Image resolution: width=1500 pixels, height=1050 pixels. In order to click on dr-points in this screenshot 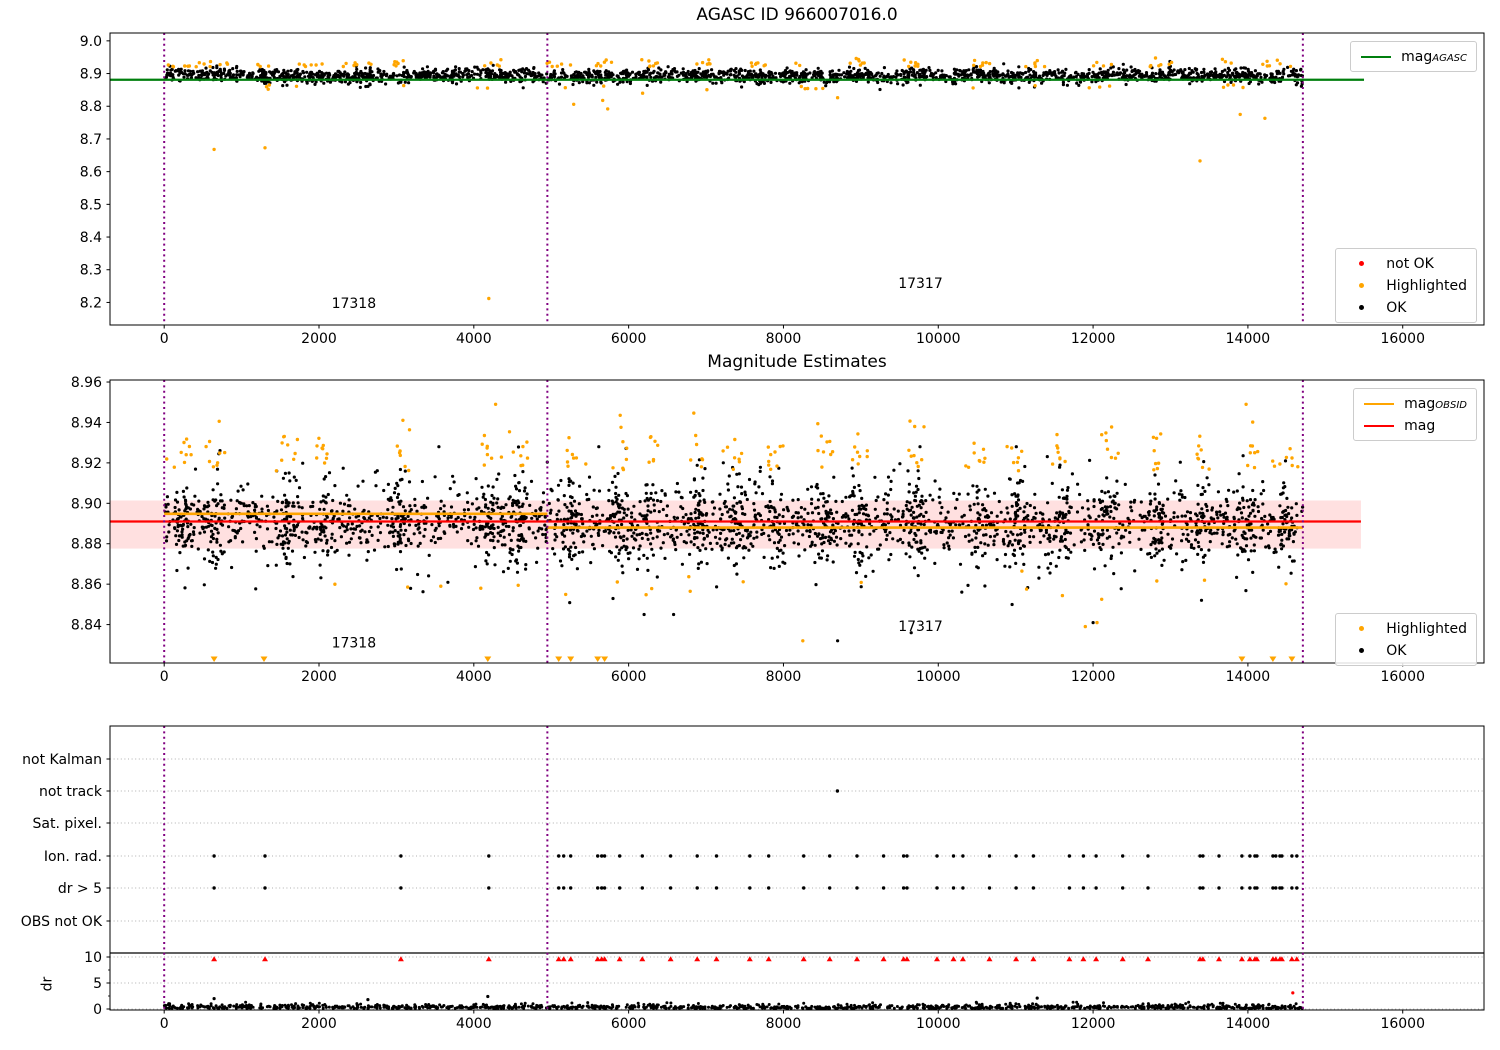, I will do `click(733, 1005)`.